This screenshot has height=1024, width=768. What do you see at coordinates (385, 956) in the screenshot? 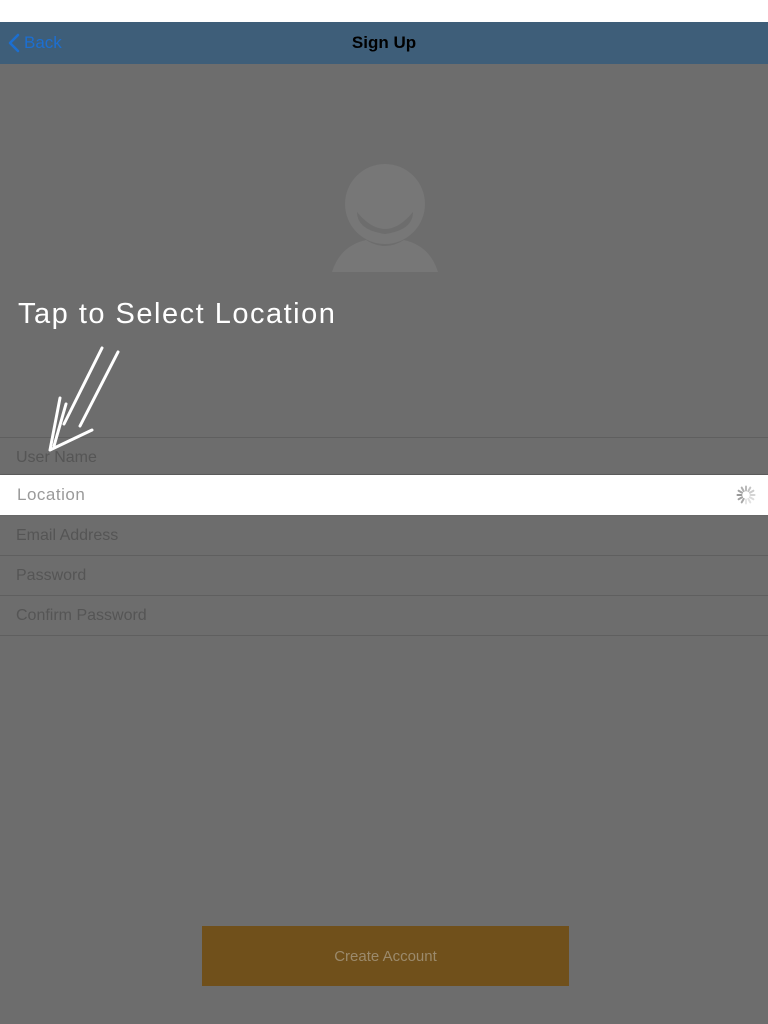
I see `create-account-button: Create Account` at bounding box center [385, 956].